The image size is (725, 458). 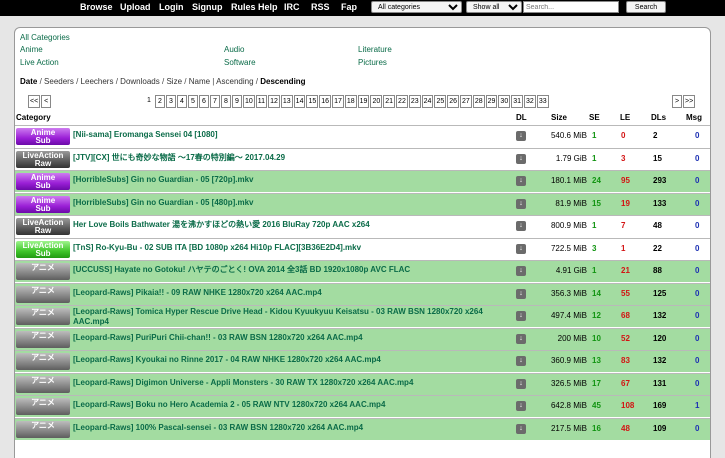 I want to click on pager-page-button: 4, so click(x=182, y=101).